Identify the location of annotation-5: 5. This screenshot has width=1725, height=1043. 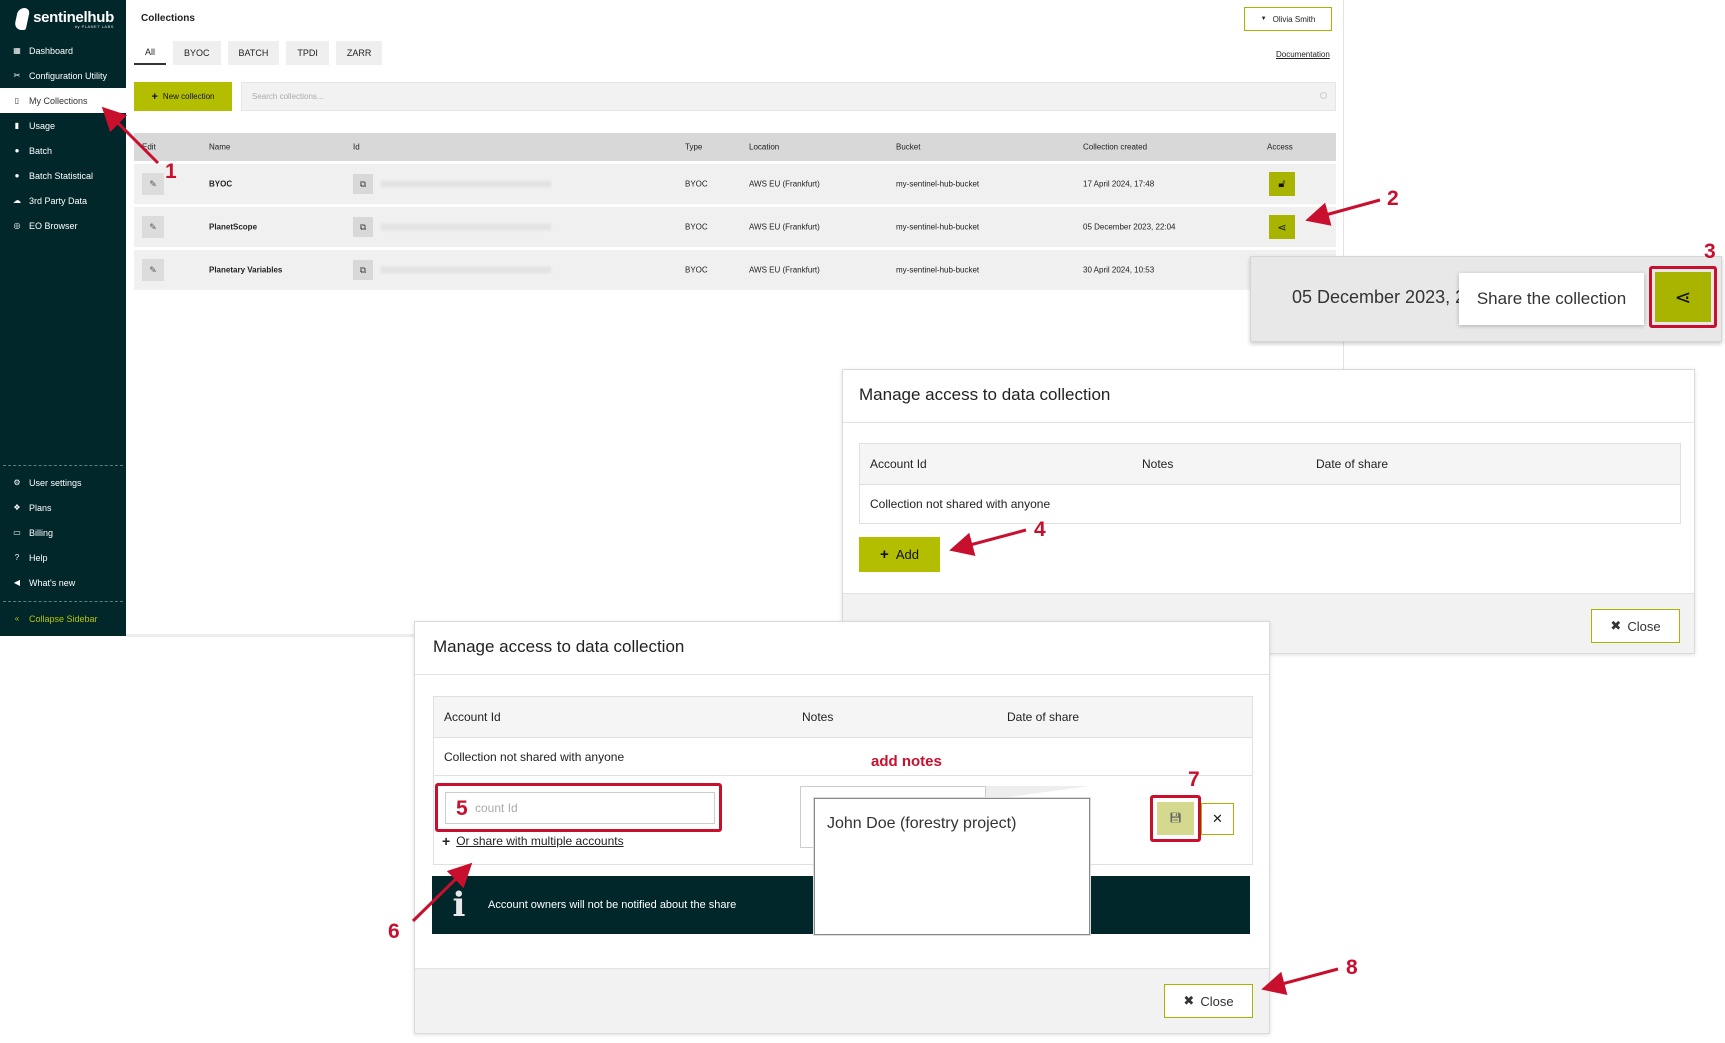
(462, 808).